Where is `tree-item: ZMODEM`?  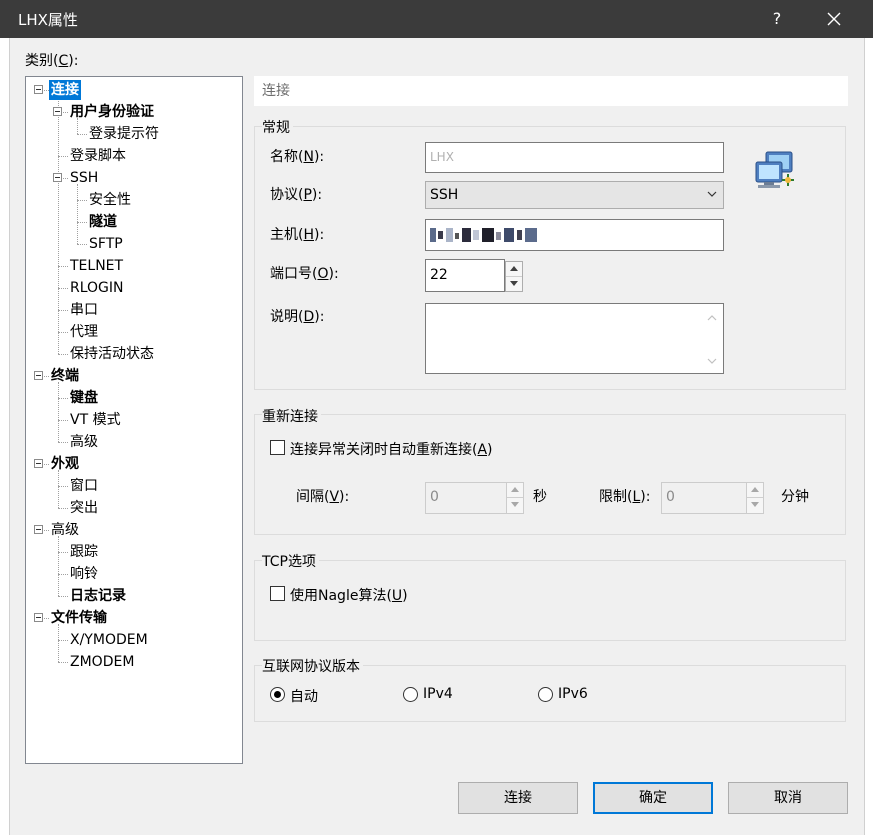
tree-item: ZMODEM is located at coordinates (102, 662).